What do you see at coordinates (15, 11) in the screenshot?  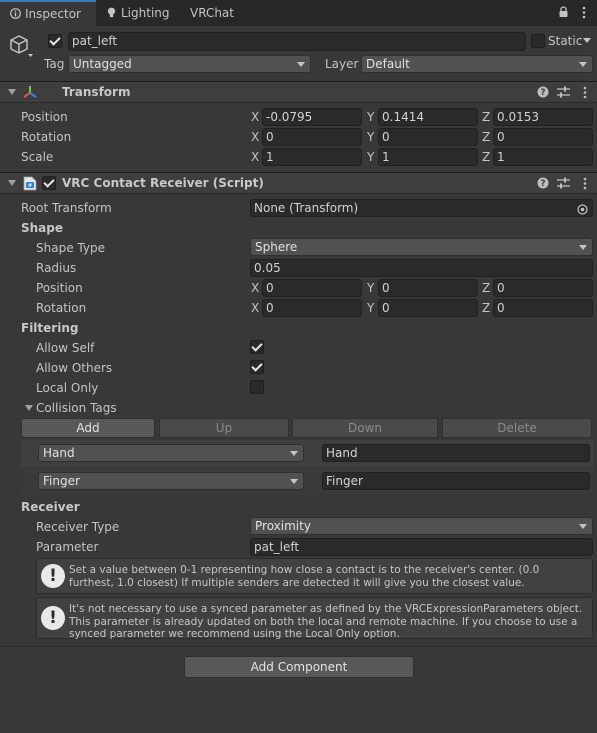 I see `info-icon` at bounding box center [15, 11].